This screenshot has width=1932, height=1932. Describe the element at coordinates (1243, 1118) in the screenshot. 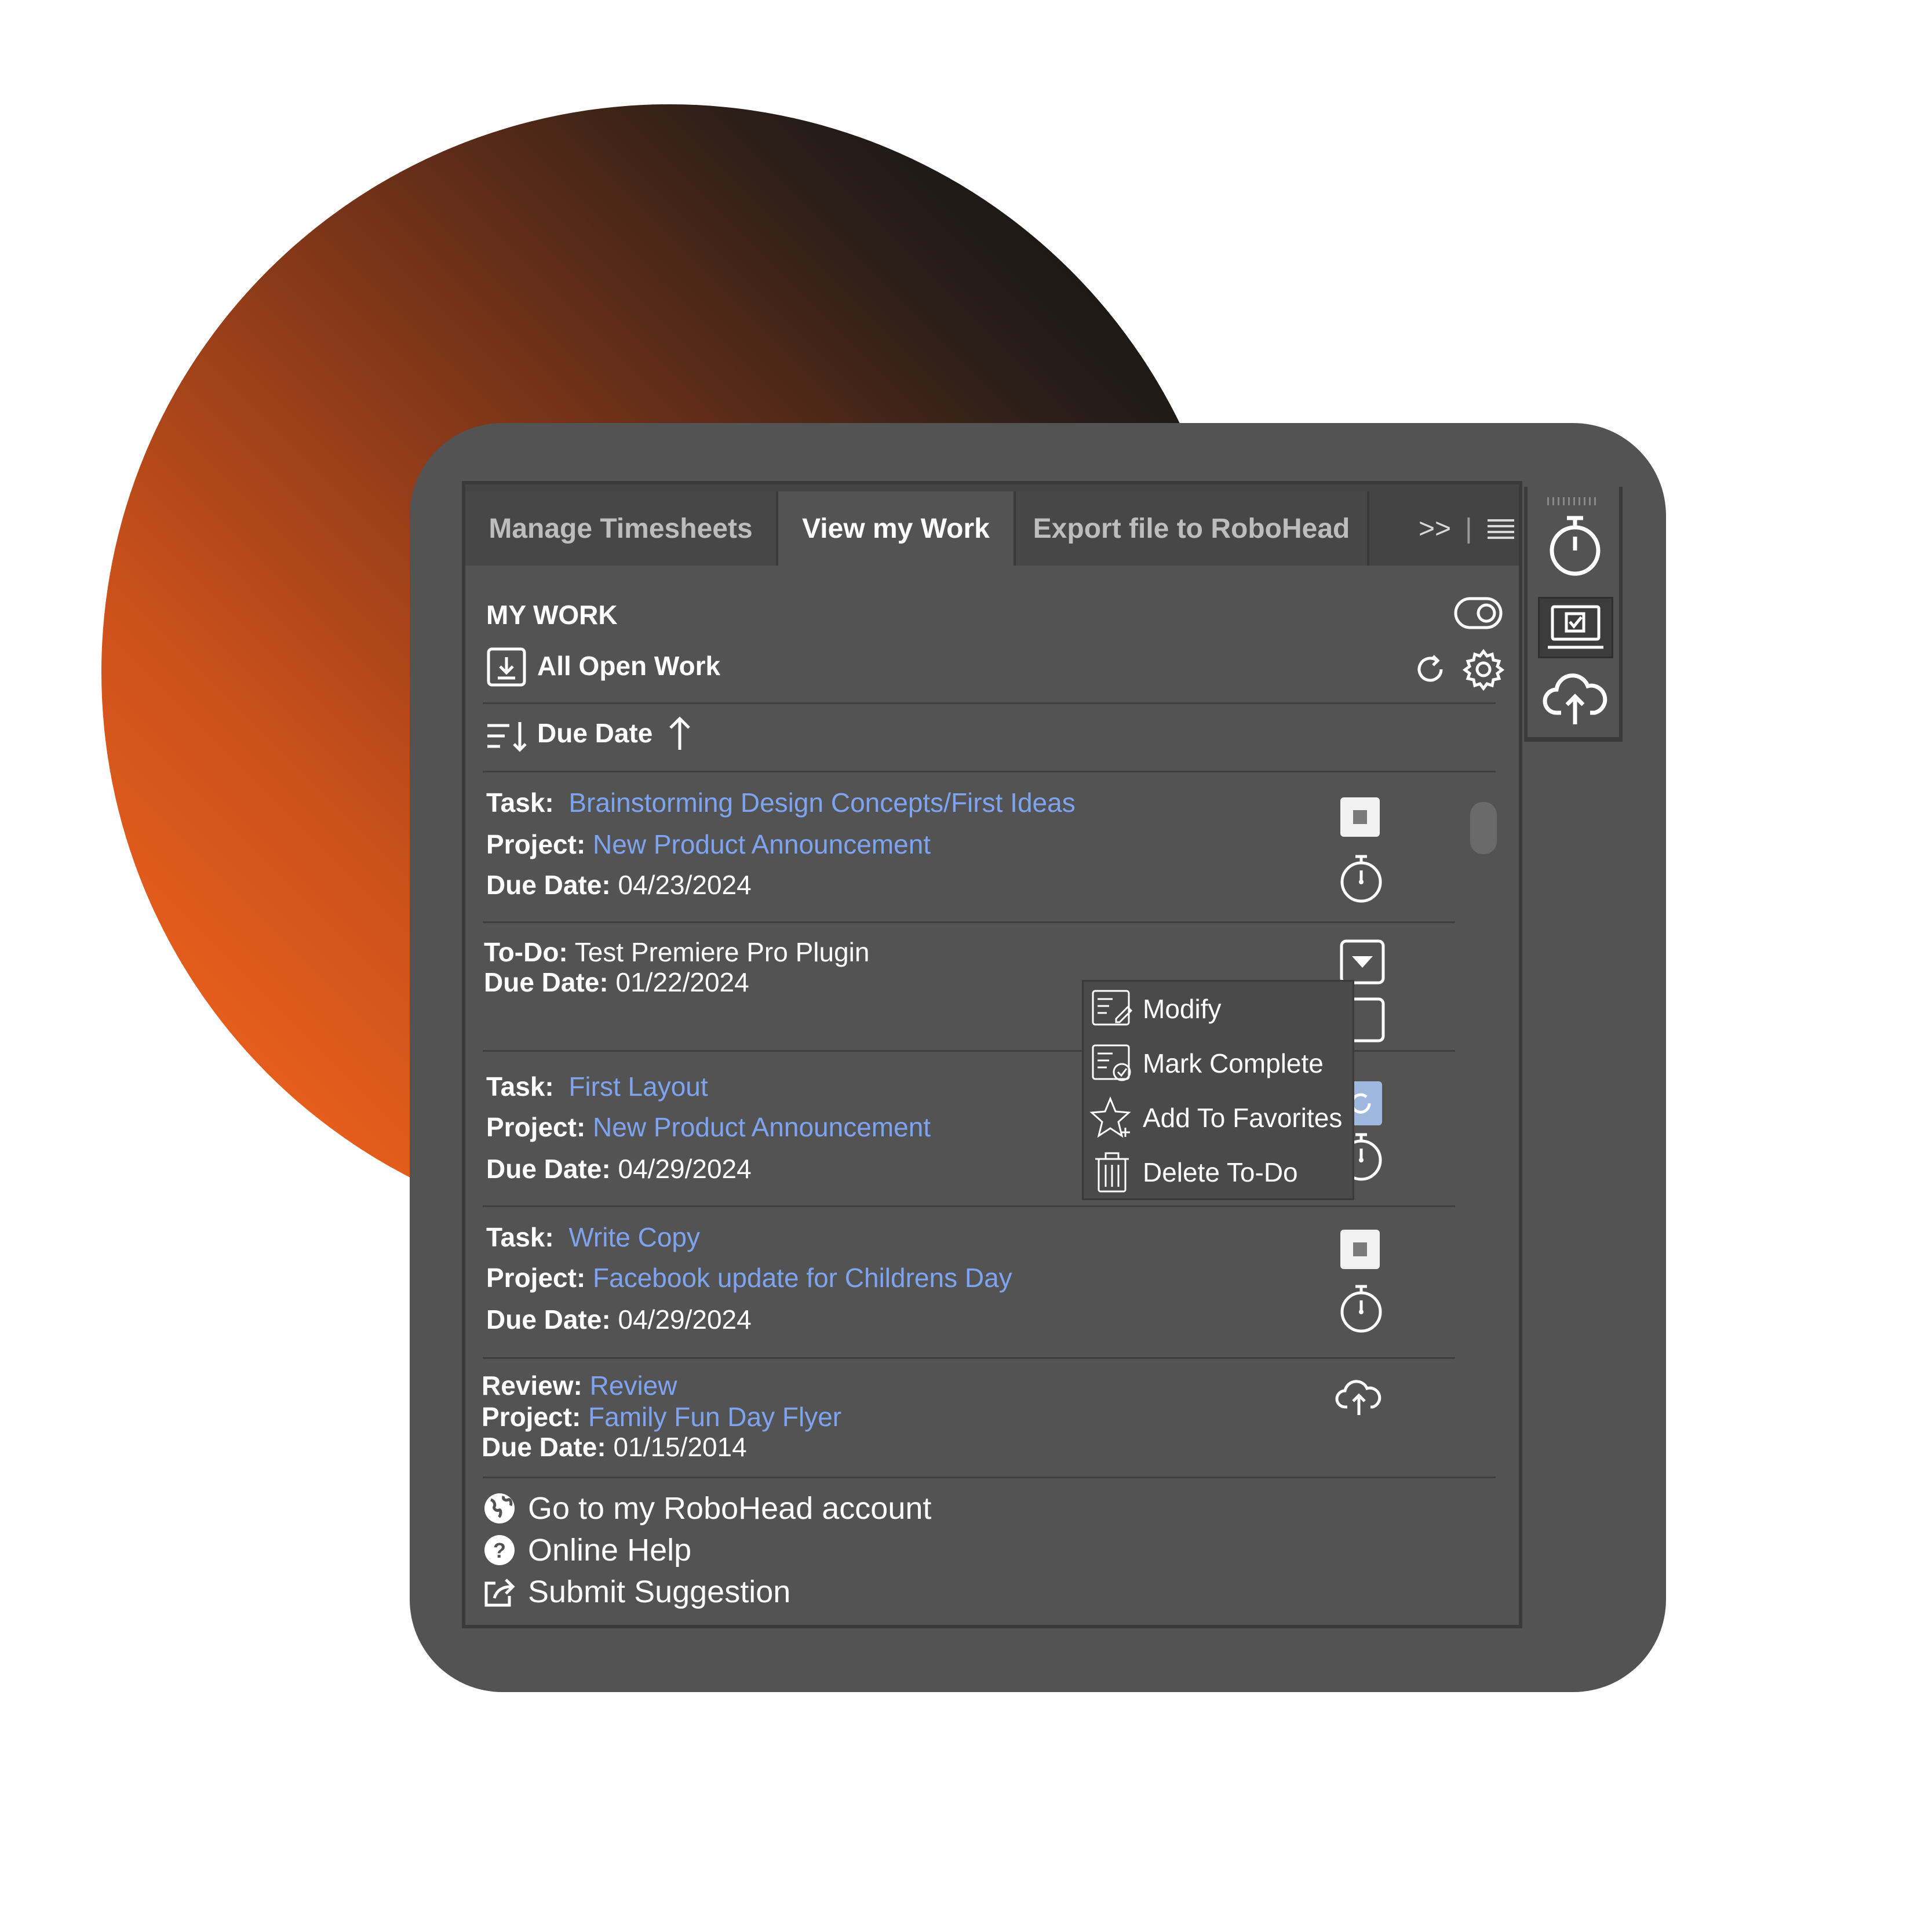

I see `menu-label: Add To Favorites` at that location.